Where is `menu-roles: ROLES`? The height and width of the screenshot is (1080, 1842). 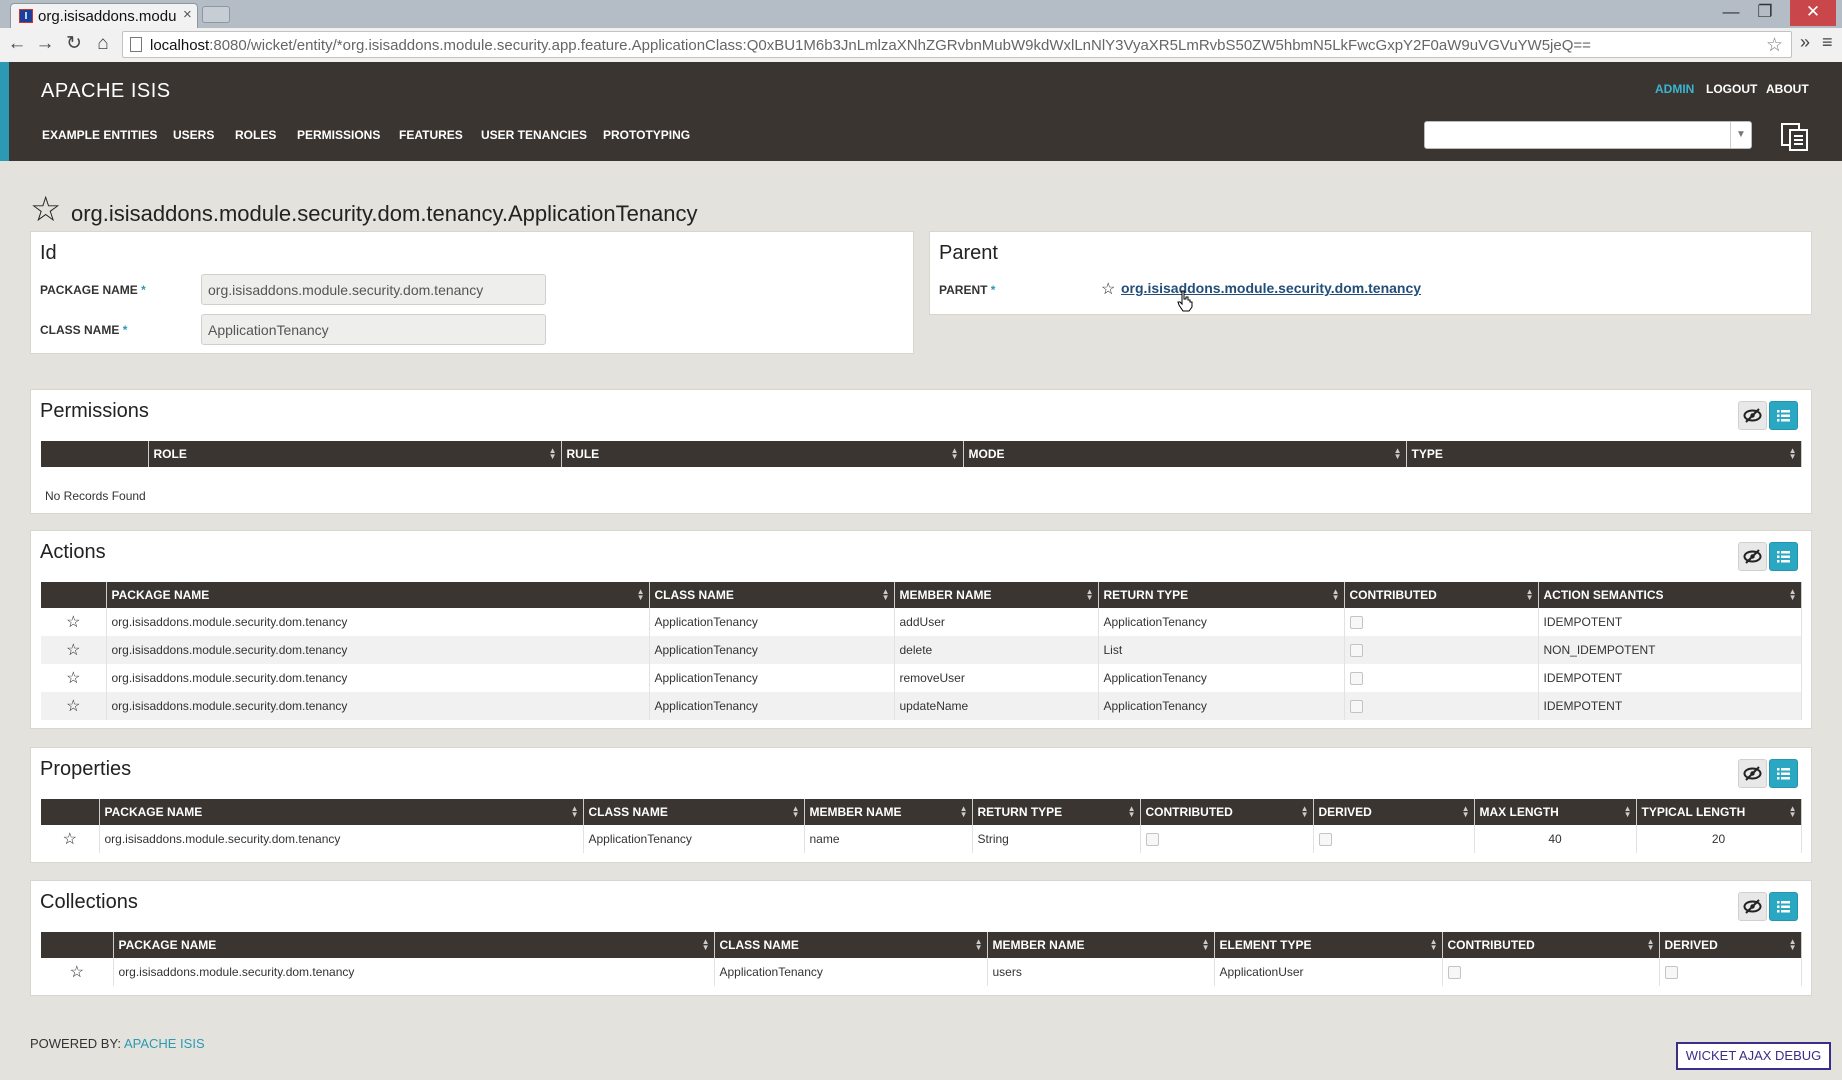 menu-roles: ROLES is located at coordinates (255, 135).